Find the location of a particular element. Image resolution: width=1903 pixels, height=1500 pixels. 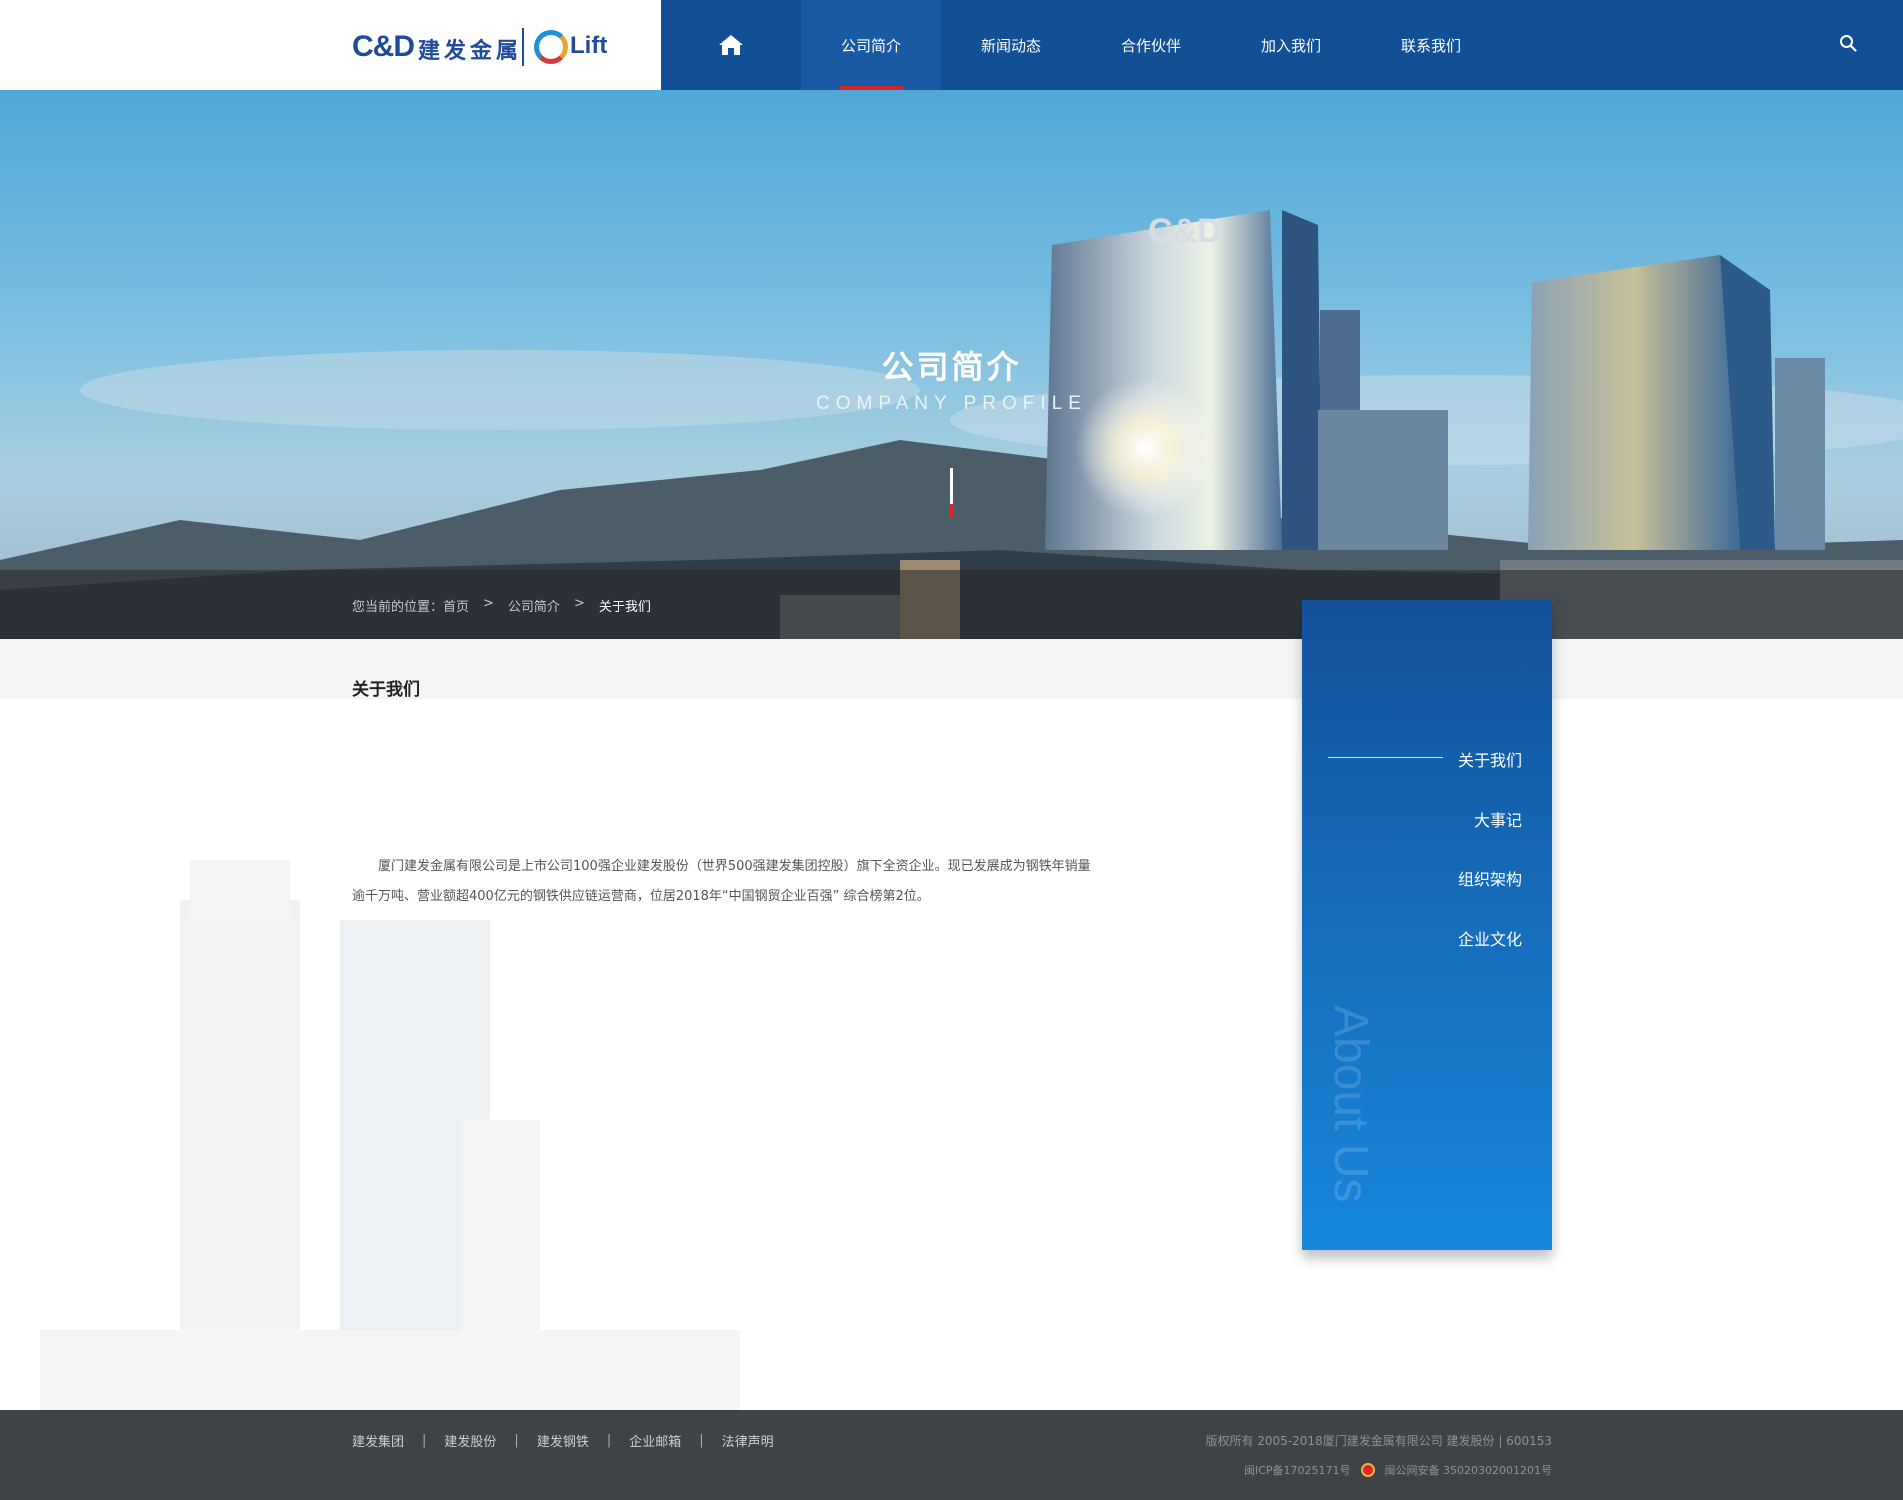

police-badge-icon is located at coordinates (1367, 1470).